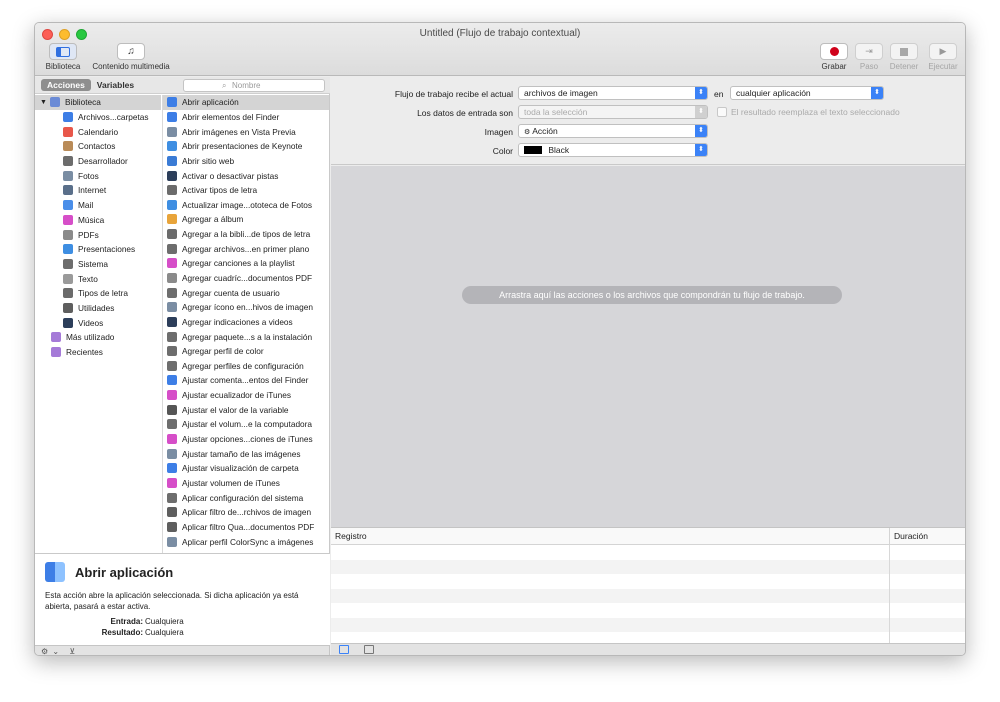 This screenshot has height=702, width=1000. Describe the element at coordinates (115, 85) in the screenshot. I see `tab-variables: Variables` at that location.